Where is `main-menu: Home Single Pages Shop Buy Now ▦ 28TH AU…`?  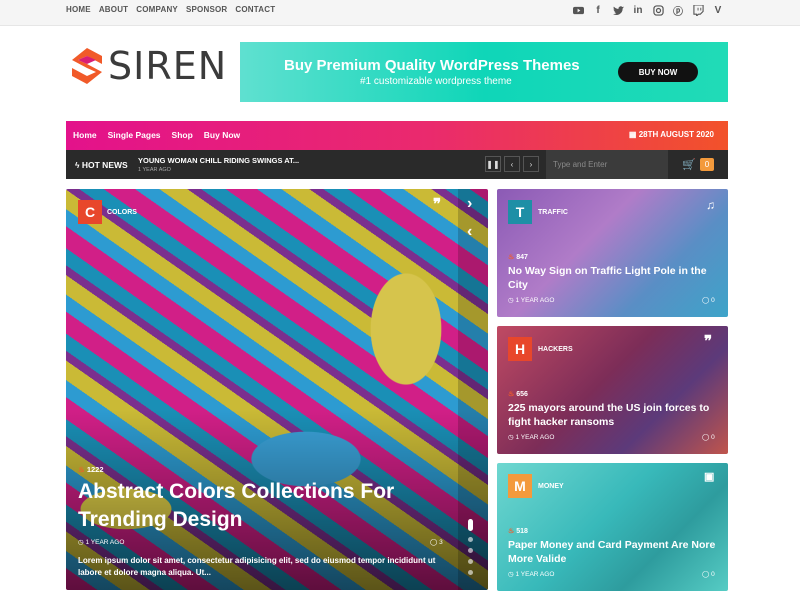
main-menu: Home Single Pages Shop Buy Now ▦ 28TH AU… is located at coordinates (397, 135).